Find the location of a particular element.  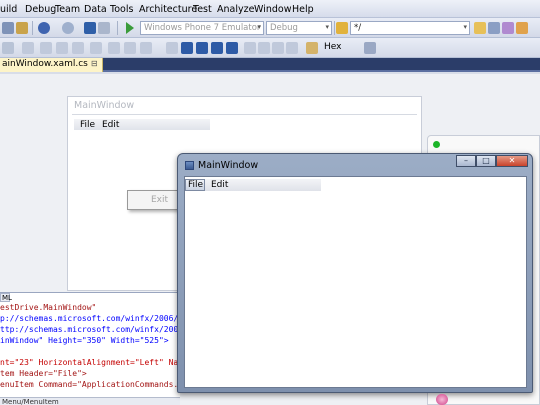

xaml-line-7: tem Header="File"> is located at coordinates (43, 373).